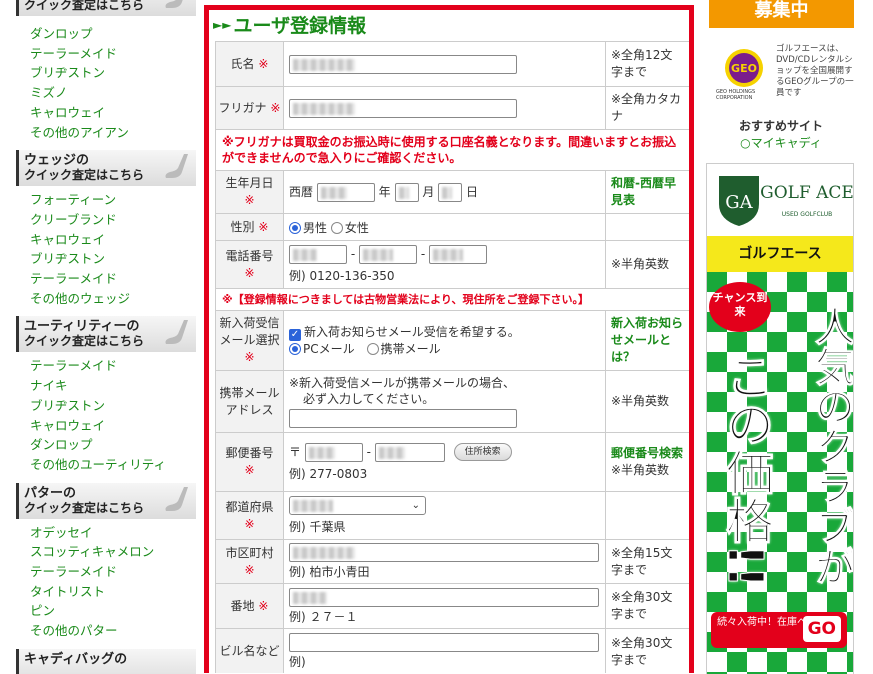  What do you see at coordinates (113, 592) in the screenshot?
I see `sidebar-link: タイトリスト` at bounding box center [113, 592].